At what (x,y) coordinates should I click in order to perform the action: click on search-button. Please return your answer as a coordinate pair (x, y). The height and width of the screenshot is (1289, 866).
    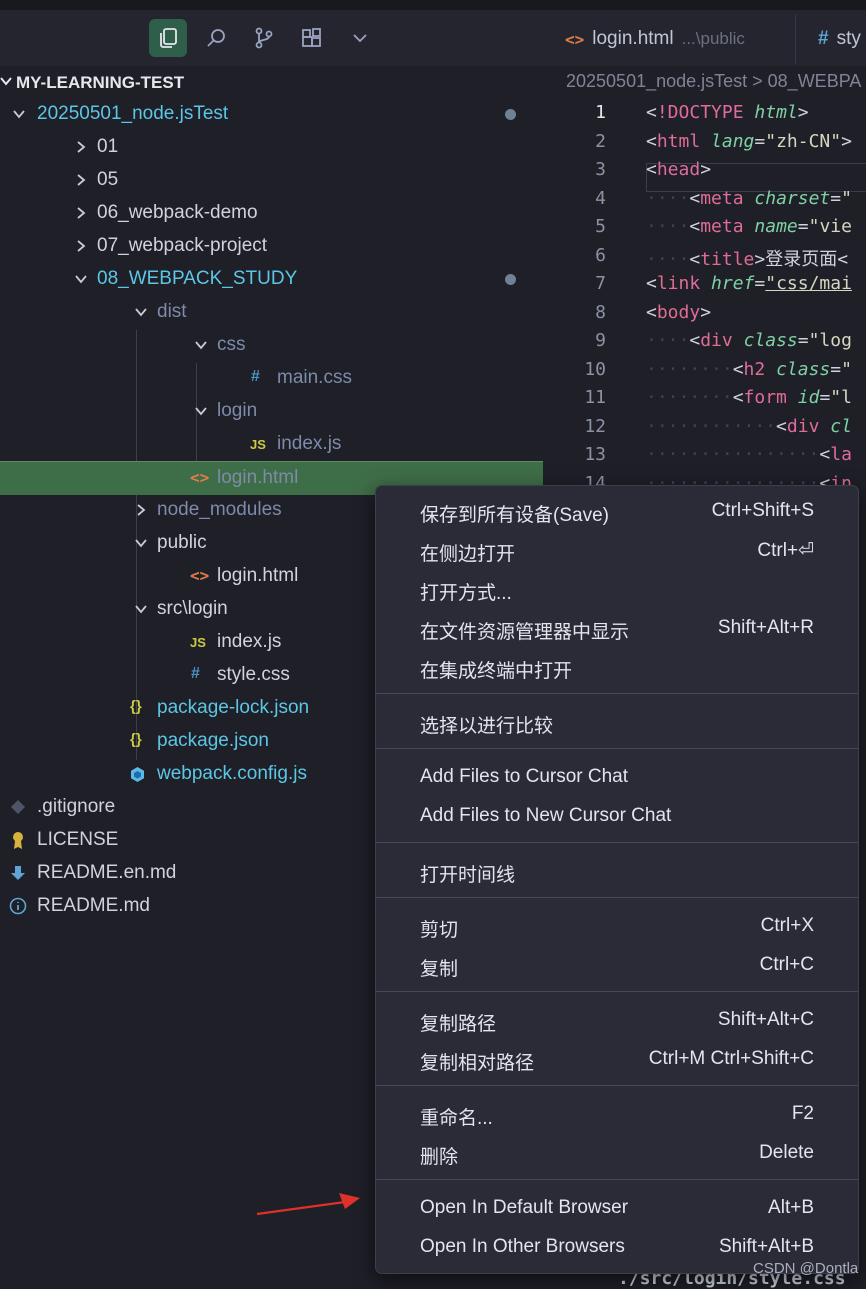
    Looking at the image, I should click on (216, 38).